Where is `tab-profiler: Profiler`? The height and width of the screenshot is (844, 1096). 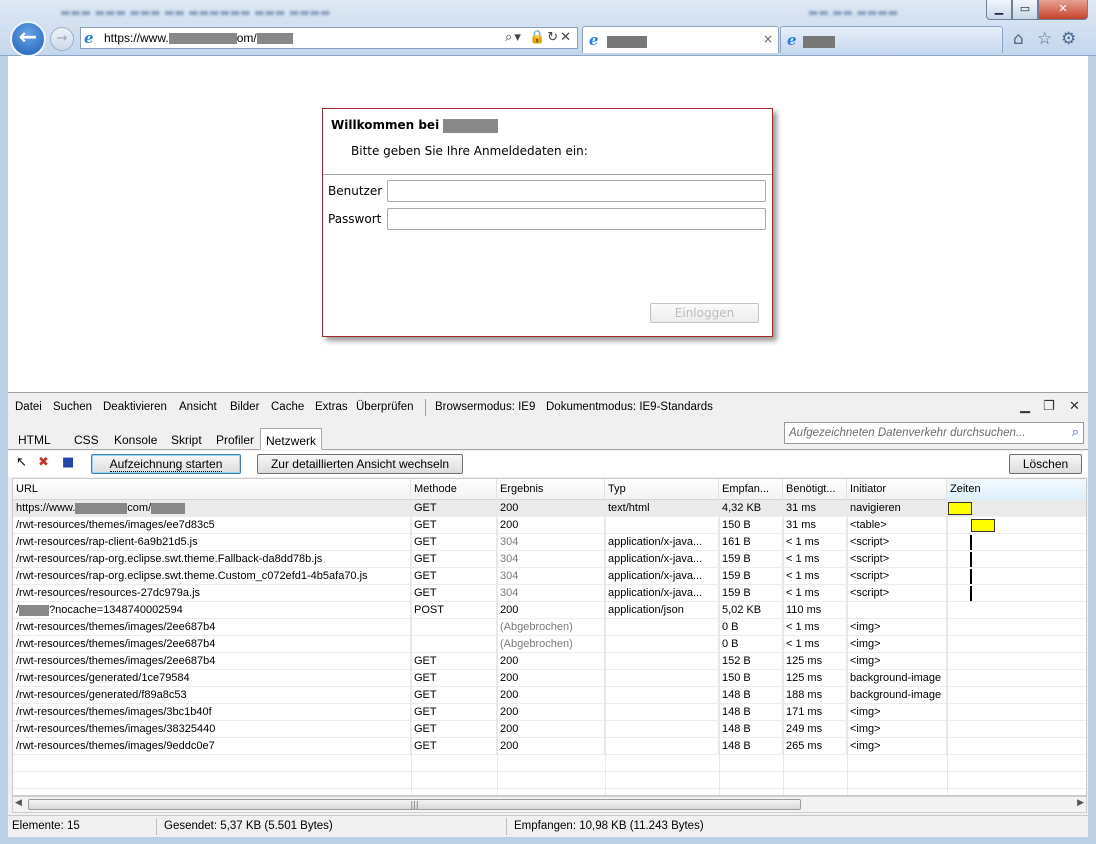 tab-profiler: Profiler is located at coordinates (235, 439).